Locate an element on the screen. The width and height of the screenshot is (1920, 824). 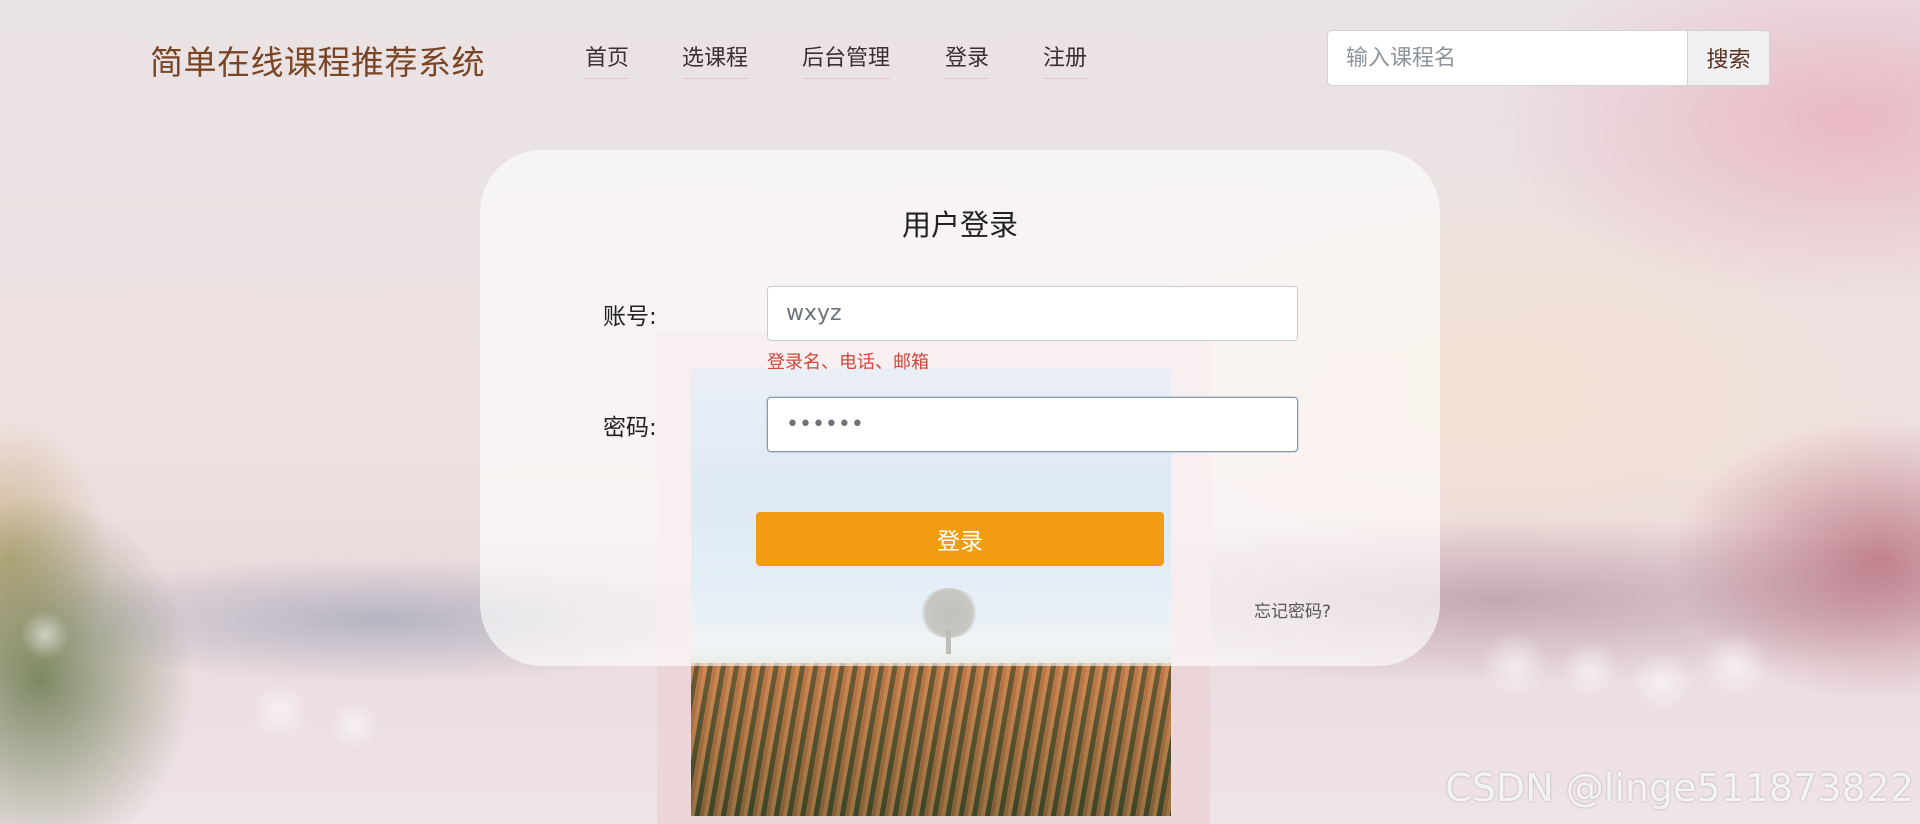
login-button: 登录 is located at coordinates (960, 539).